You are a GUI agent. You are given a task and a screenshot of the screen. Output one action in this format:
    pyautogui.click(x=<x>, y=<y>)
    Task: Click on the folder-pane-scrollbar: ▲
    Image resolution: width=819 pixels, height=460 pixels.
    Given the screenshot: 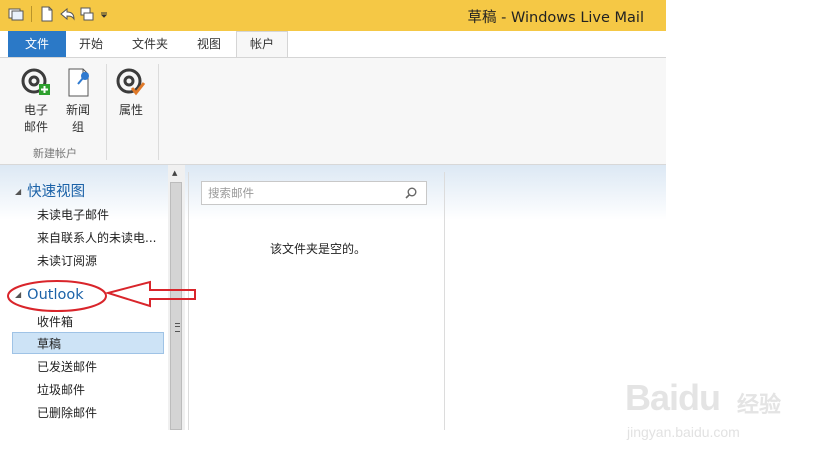 What is the action you would take?
    pyautogui.click(x=176, y=297)
    